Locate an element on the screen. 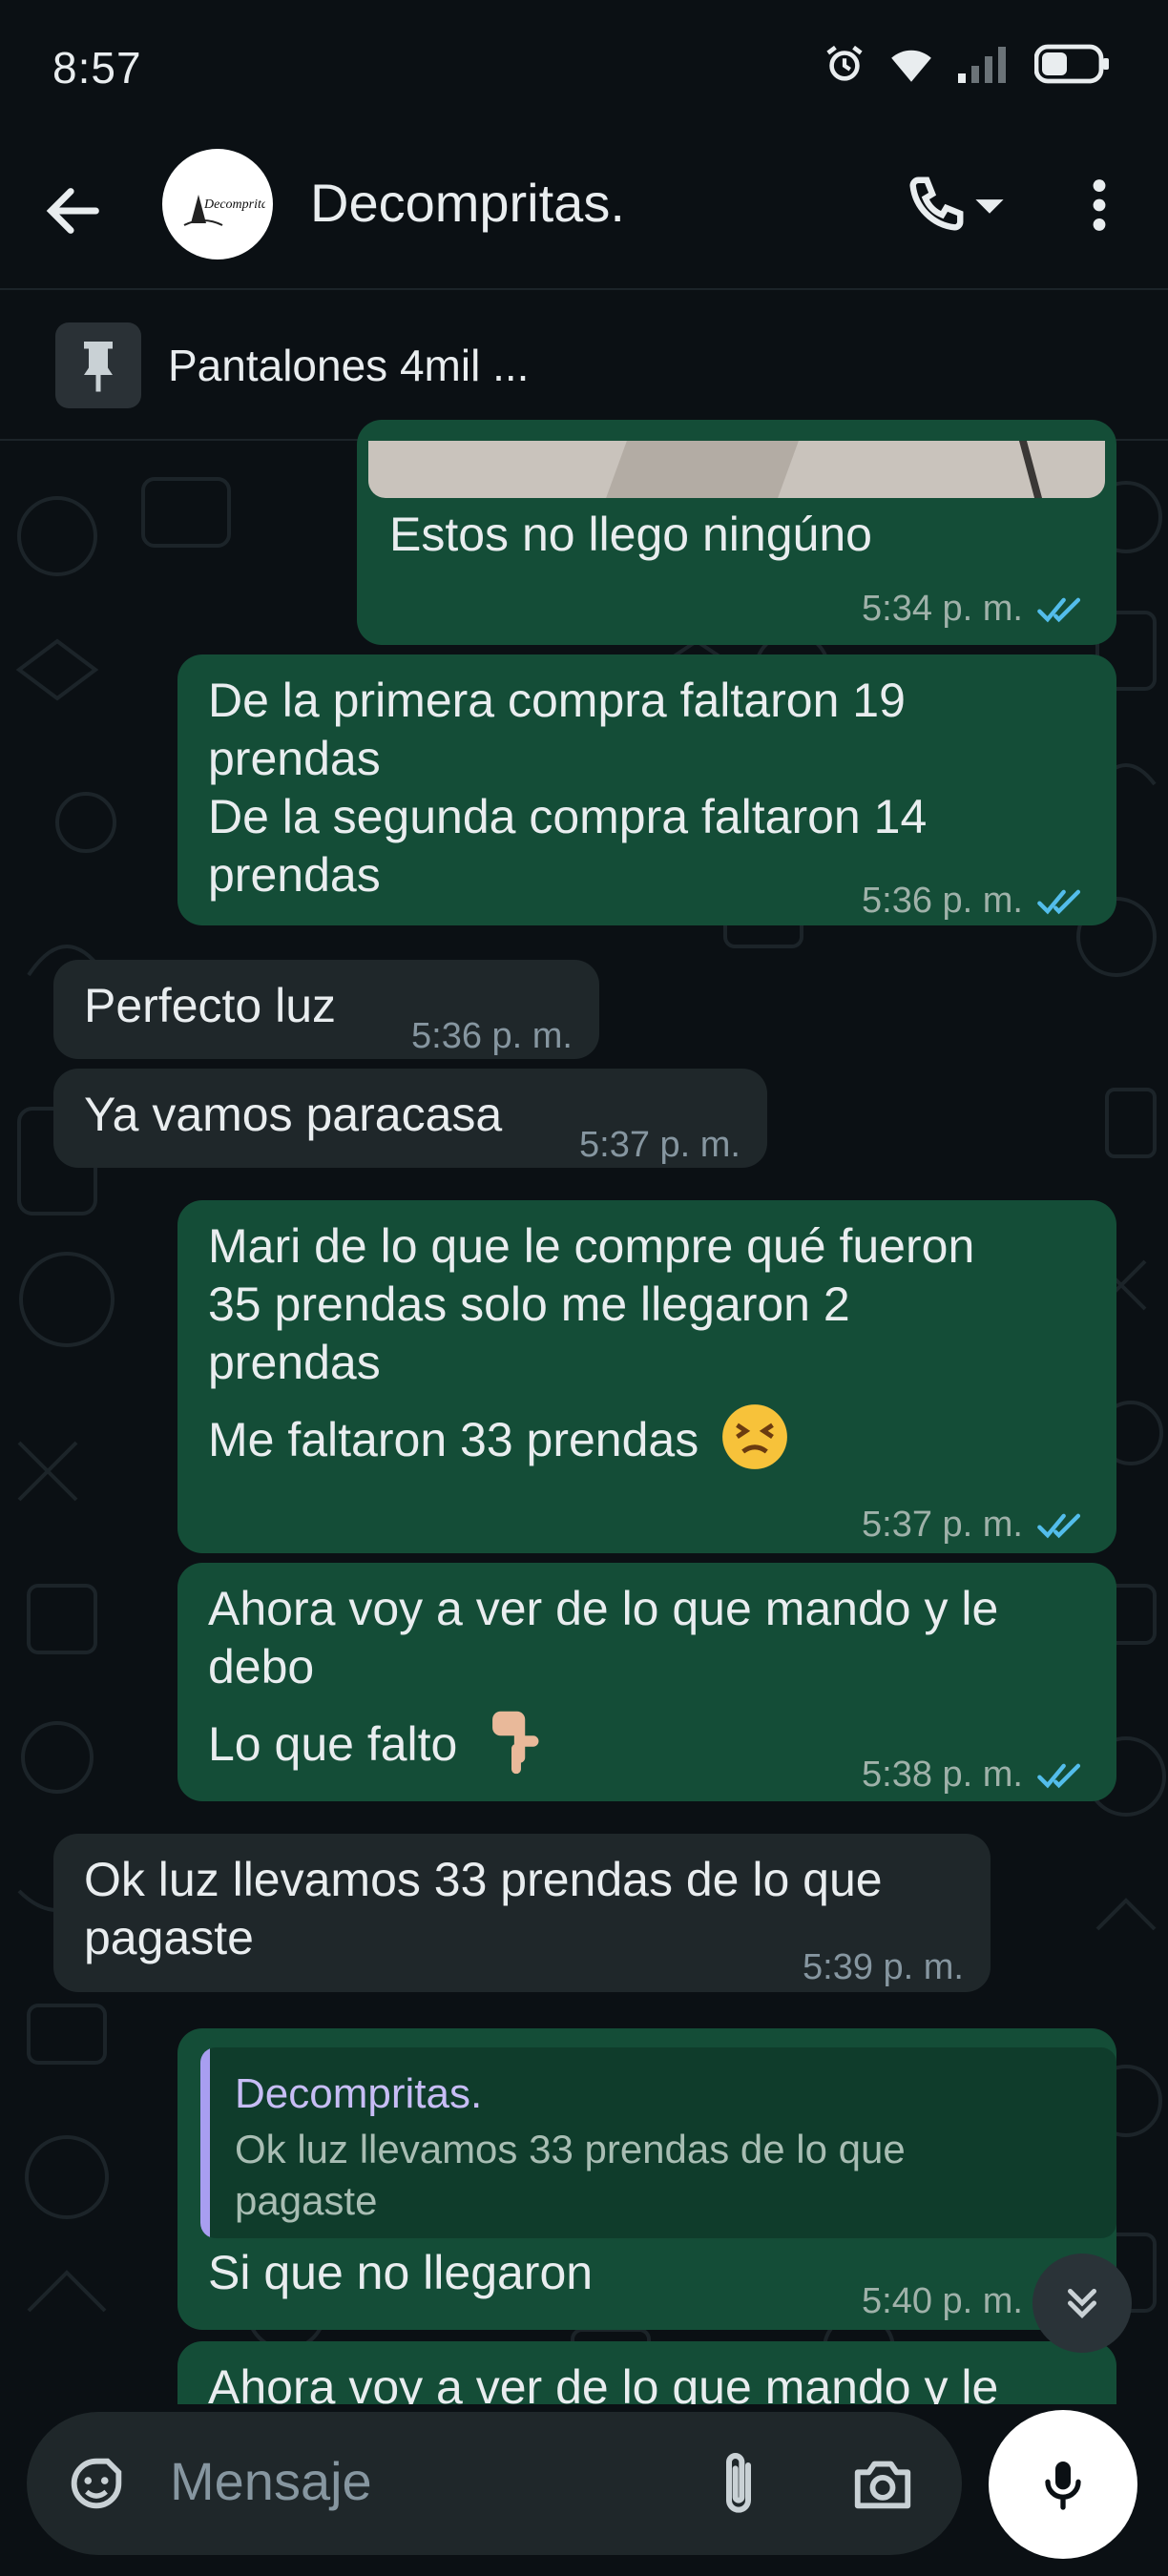 Image resolution: width=1168 pixels, height=2576 pixels. message-bubble: Ya vamos paracasa 5:37 p. m. is located at coordinates (410, 1118).